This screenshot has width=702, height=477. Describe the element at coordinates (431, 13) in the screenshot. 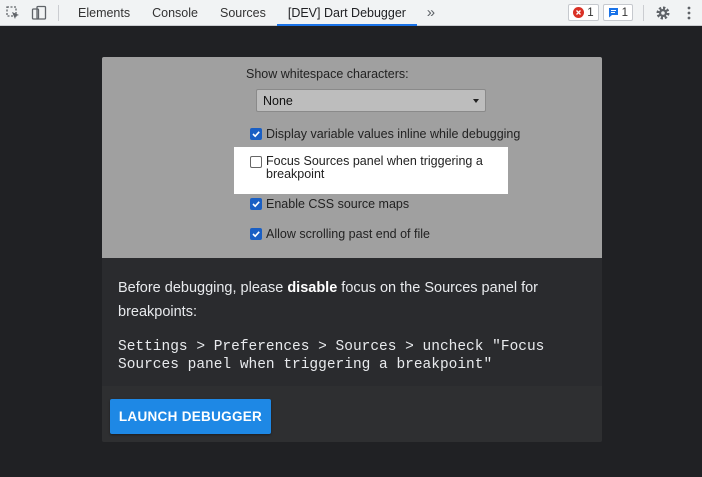

I see `more-tabs-icon: »` at that location.